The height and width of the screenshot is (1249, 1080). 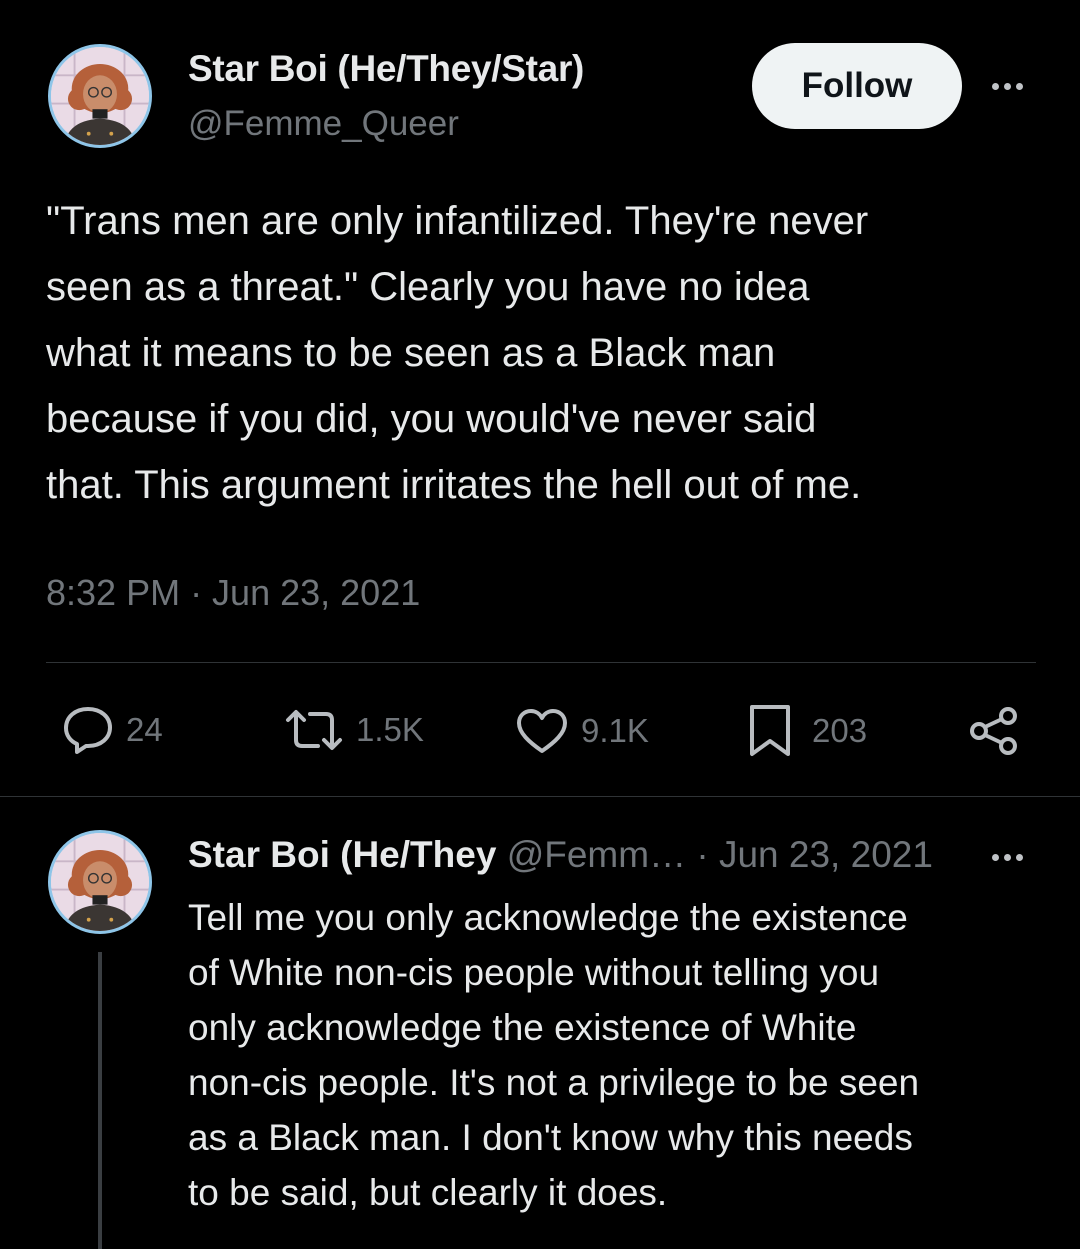 I want to click on retweet-count: 1.5K, so click(x=390, y=729).